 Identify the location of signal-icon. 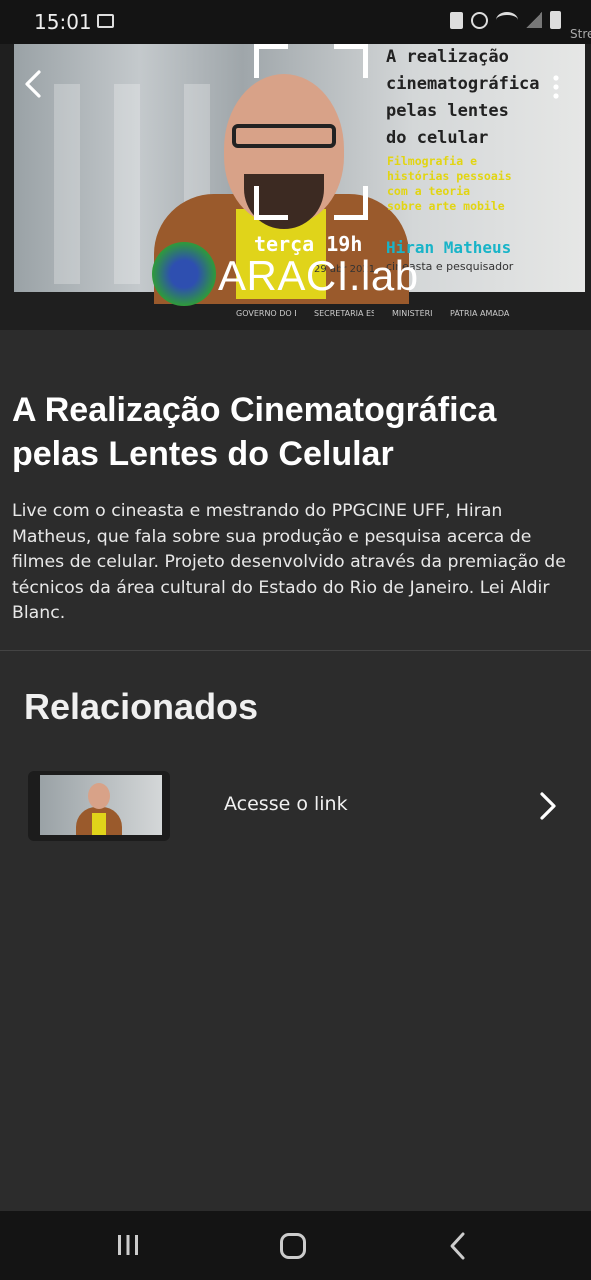
(534, 20).